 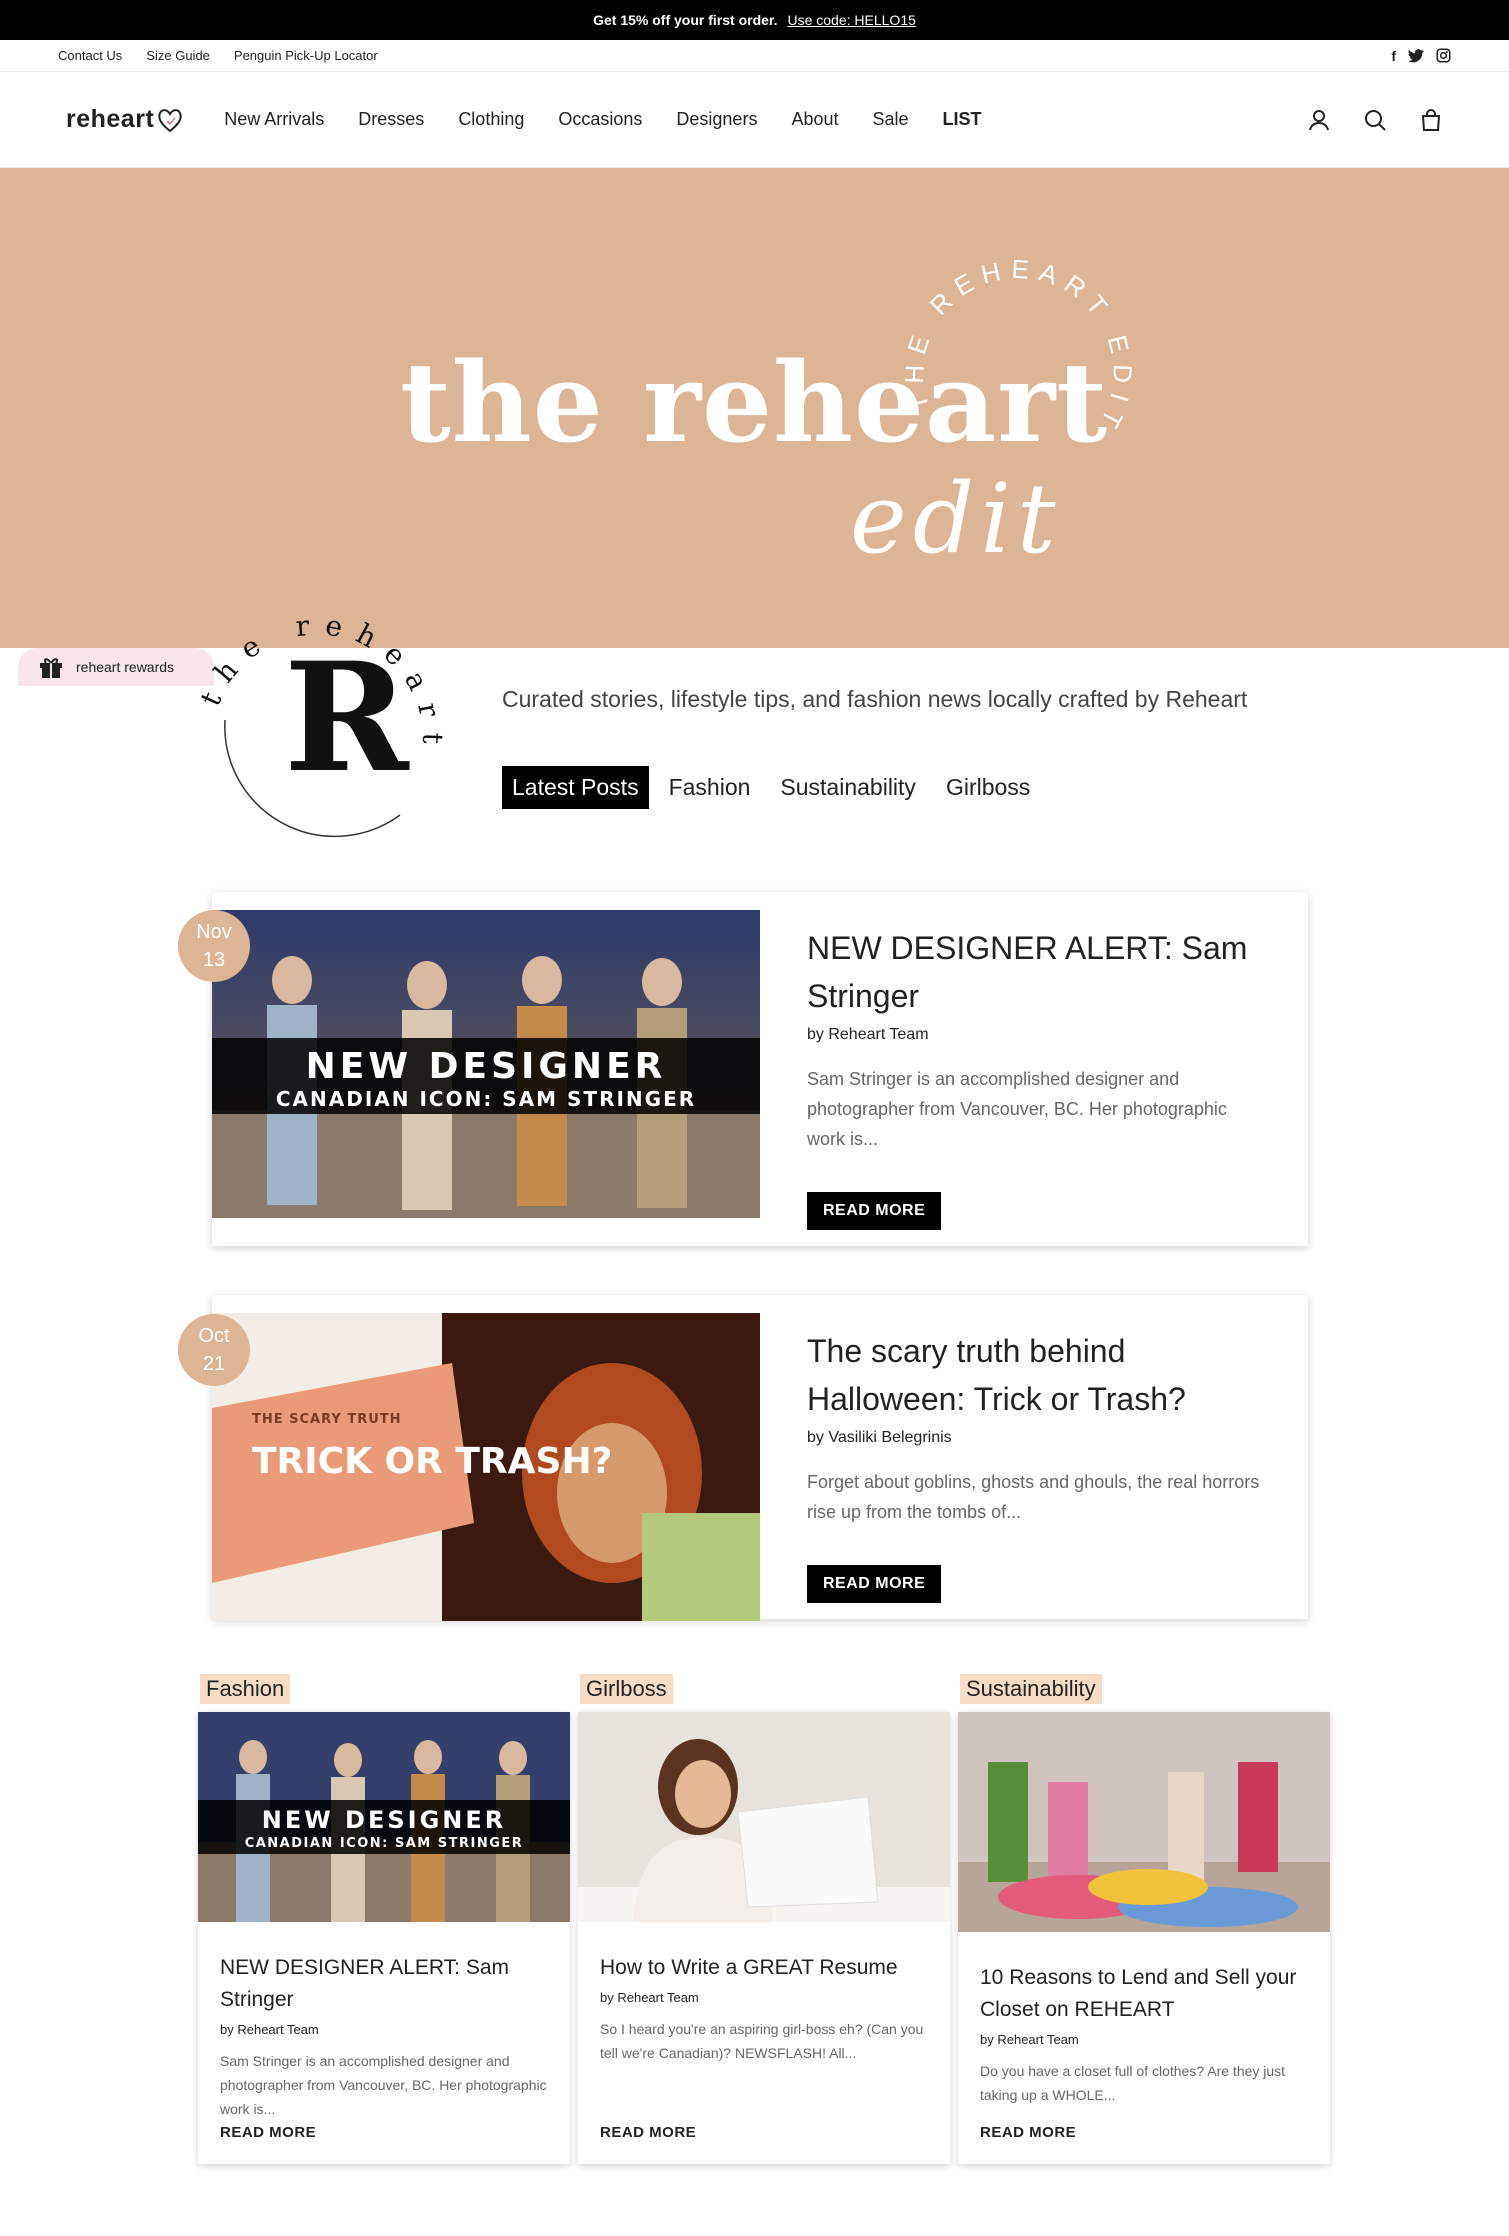 I want to click on post-date-badge: Oct 21, so click(x=214, y=1350).